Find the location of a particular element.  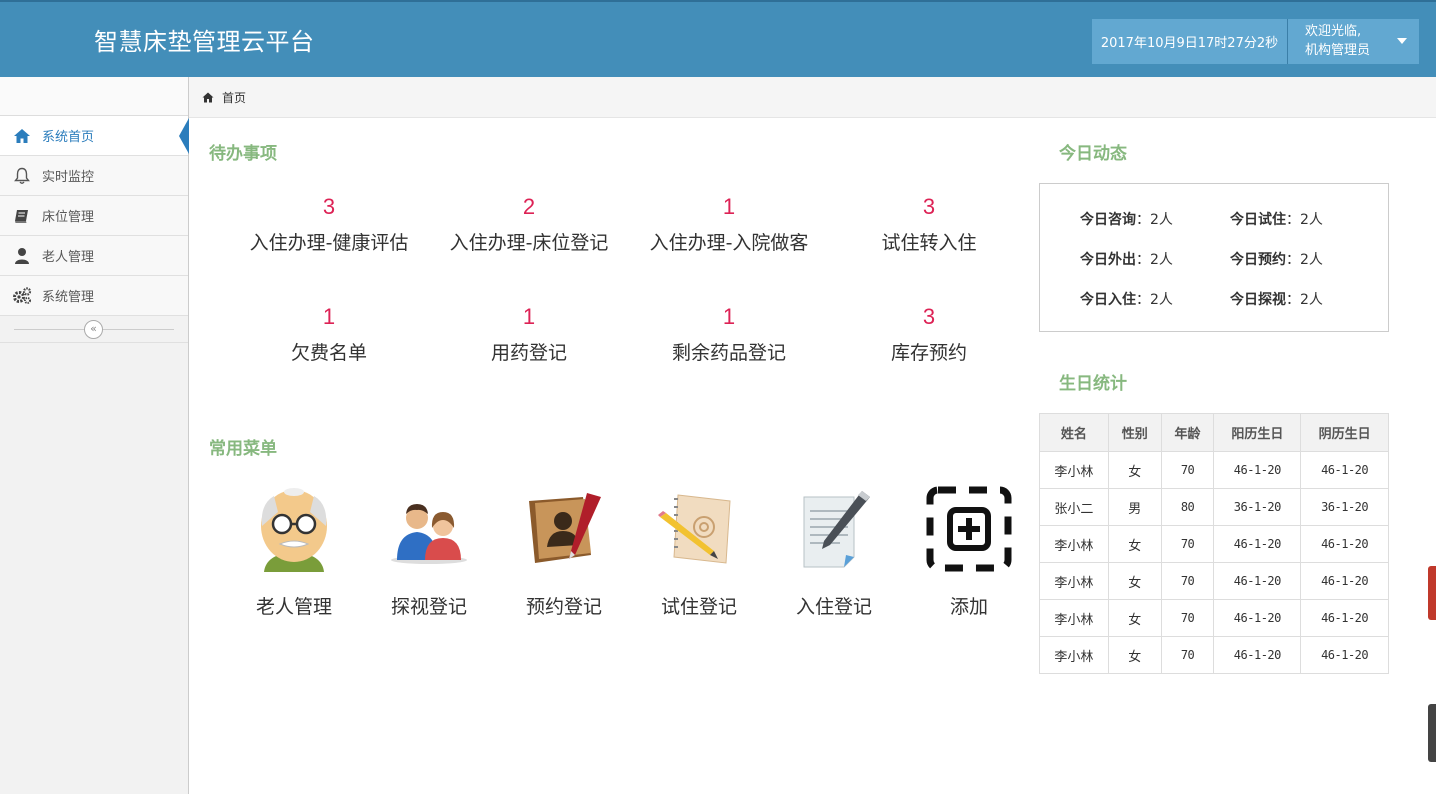

column-header: 年龄 is located at coordinates (1187, 432).